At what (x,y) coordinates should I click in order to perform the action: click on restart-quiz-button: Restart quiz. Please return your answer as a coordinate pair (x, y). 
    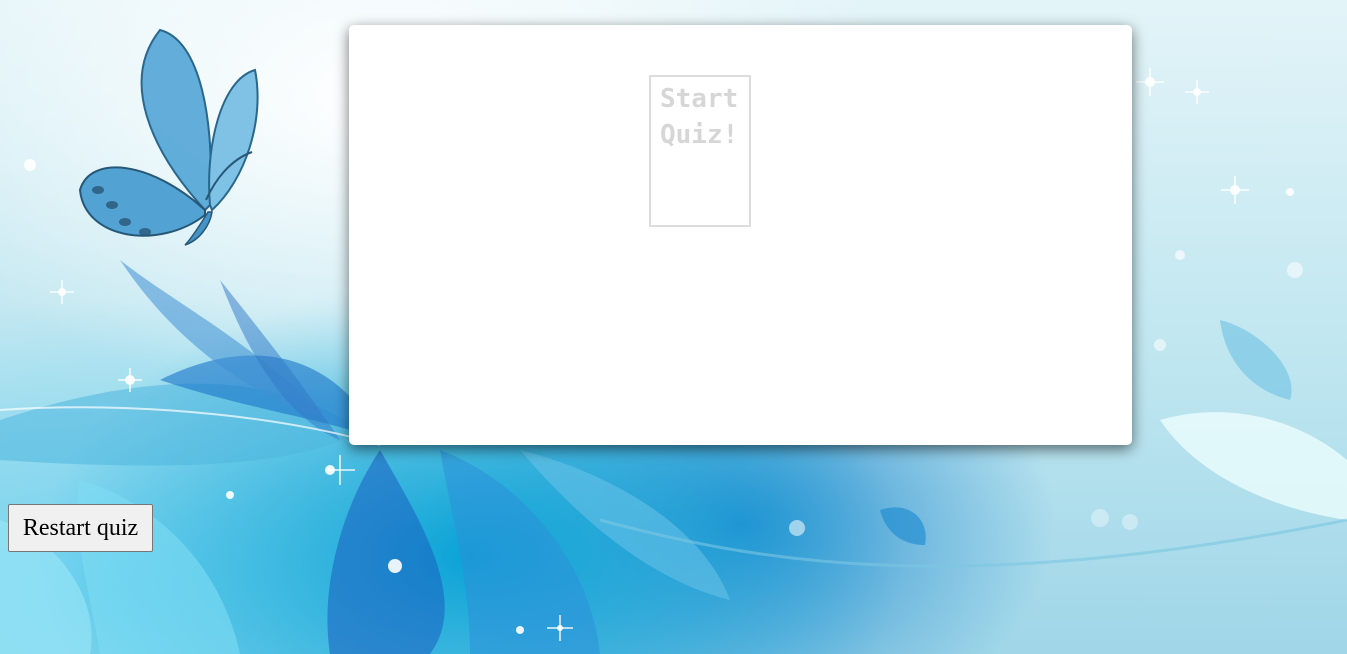
    Looking at the image, I should click on (80, 528).